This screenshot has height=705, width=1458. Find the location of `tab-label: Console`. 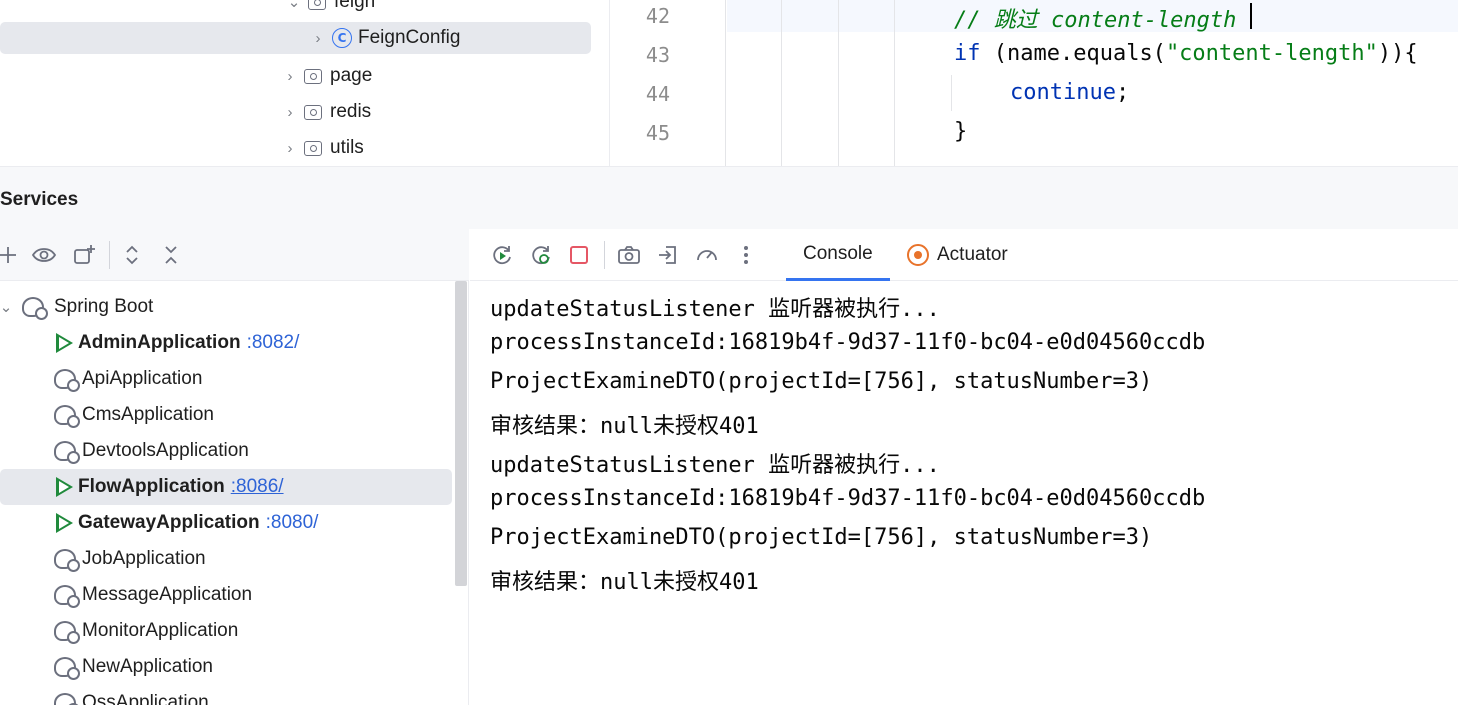

tab-label: Console is located at coordinates (838, 253).